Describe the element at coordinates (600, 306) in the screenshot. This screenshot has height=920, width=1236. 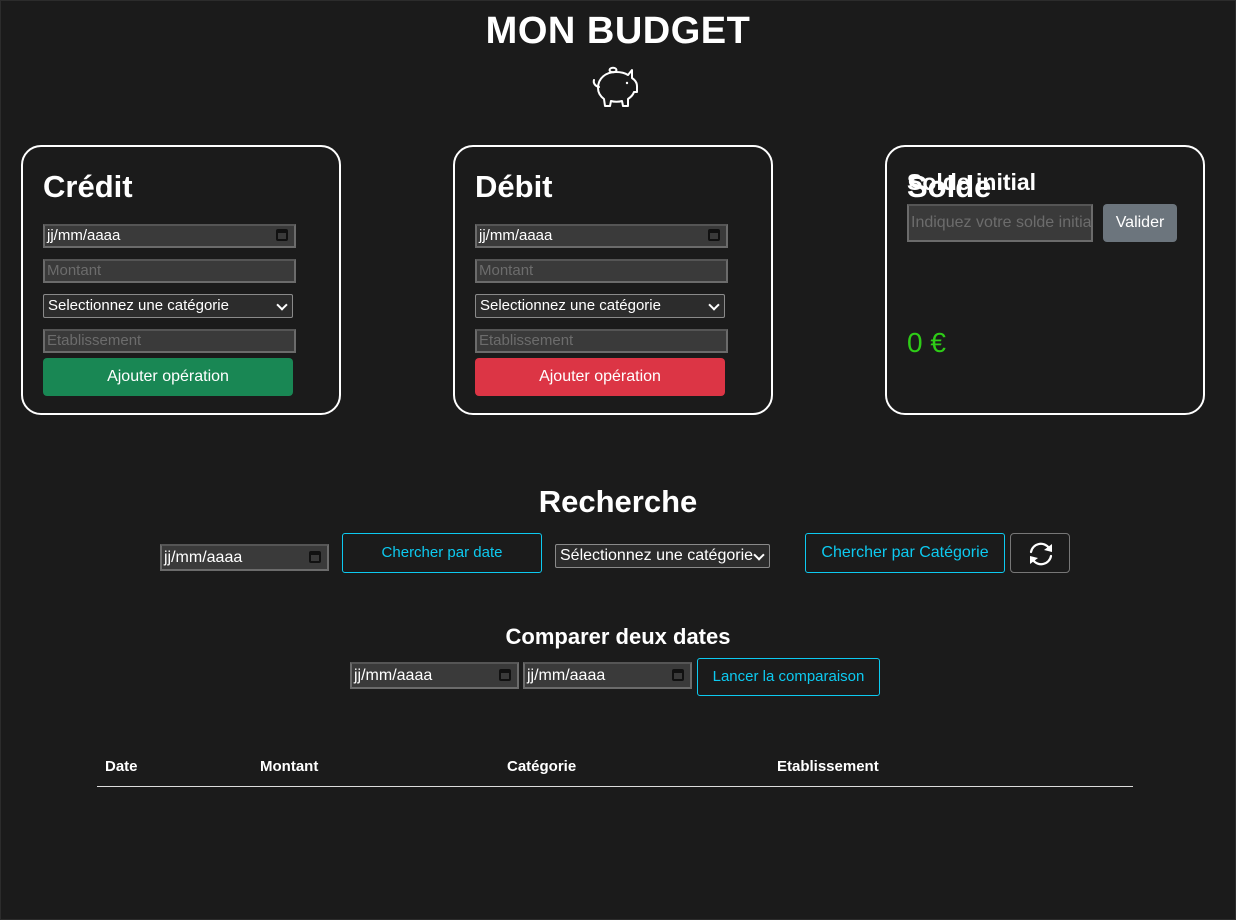
I see `debit-category-select: Selectionnez une catégorie` at that location.